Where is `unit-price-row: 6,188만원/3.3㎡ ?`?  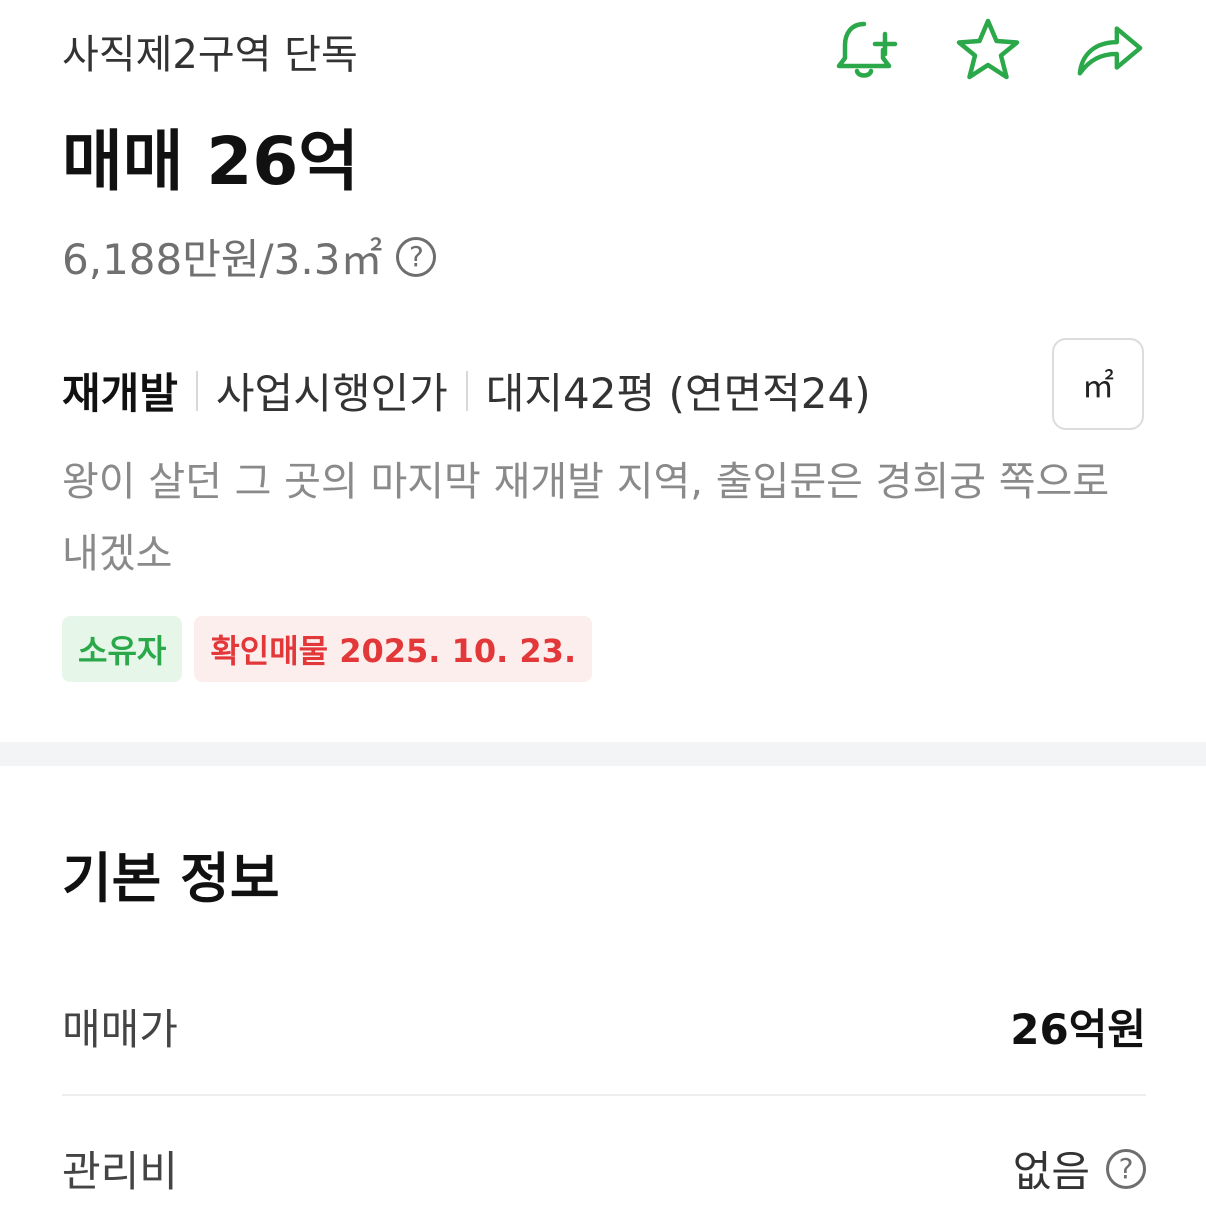 unit-price-row: 6,188만원/3.3㎡ ? is located at coordinates (249, 256).